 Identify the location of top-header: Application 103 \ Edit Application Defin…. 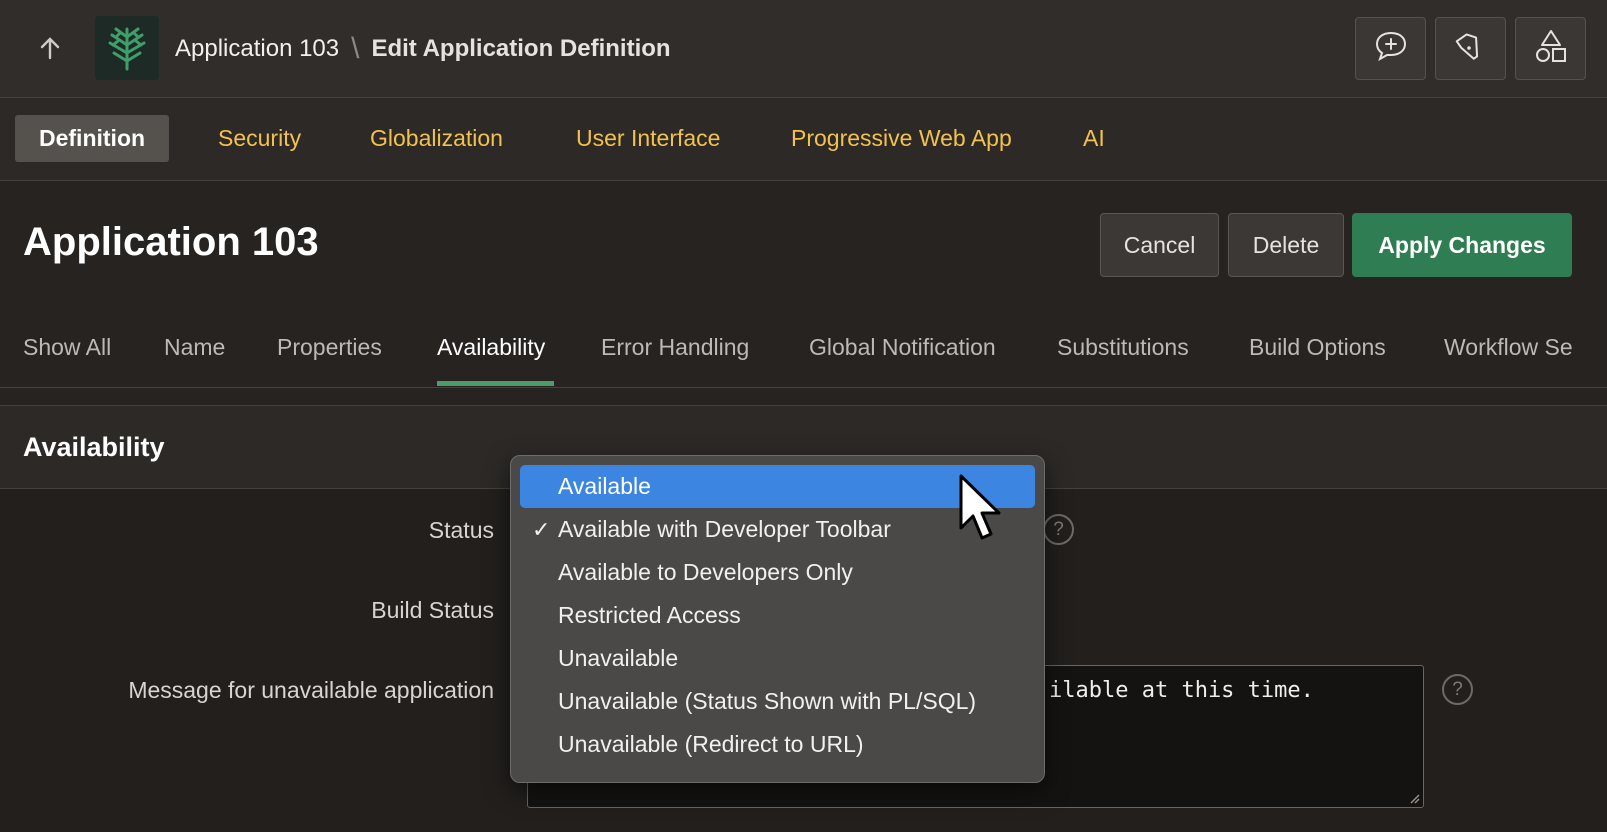
(803, 49).